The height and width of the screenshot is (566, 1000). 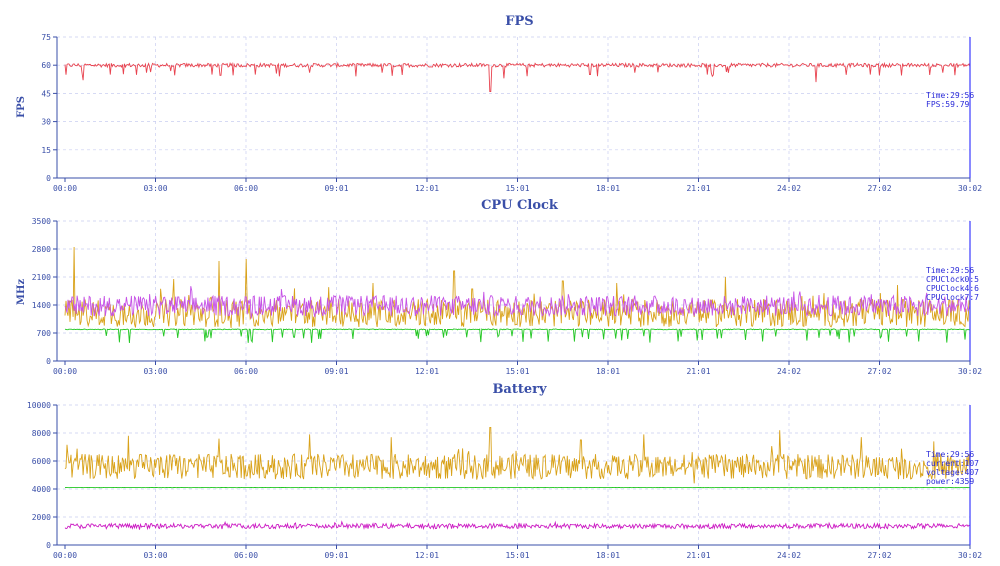 What do you see at coordinates (65, 188) in the screenshot?
I see `x-tick-label-0: 00:00` at bounding box center [65, 188].